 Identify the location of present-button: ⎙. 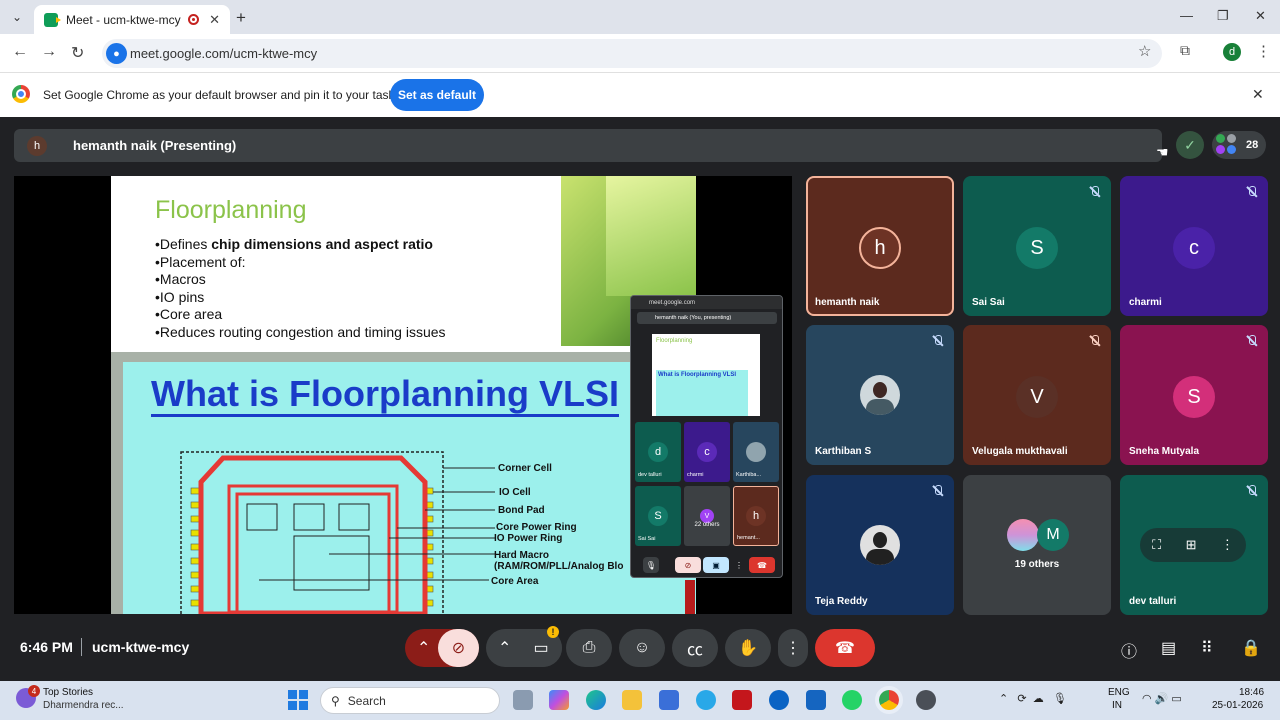
(589, 648).